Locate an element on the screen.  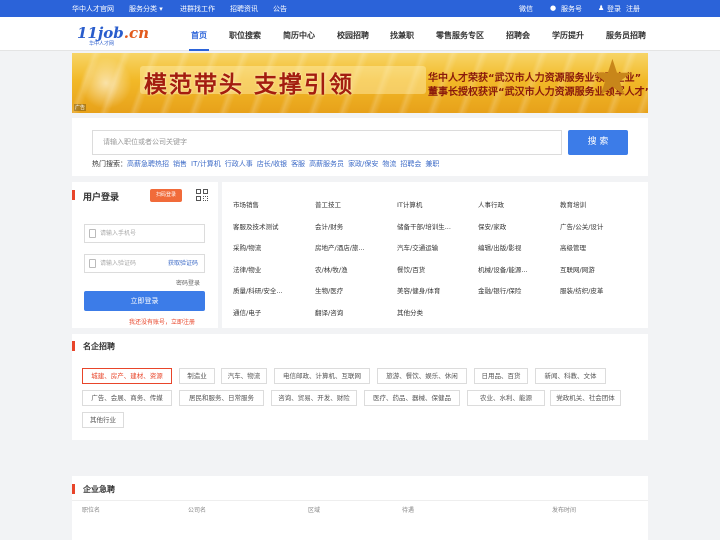
industry-tag: 电信邮政、计算机、互联网 is located at coordinates (322, 376).